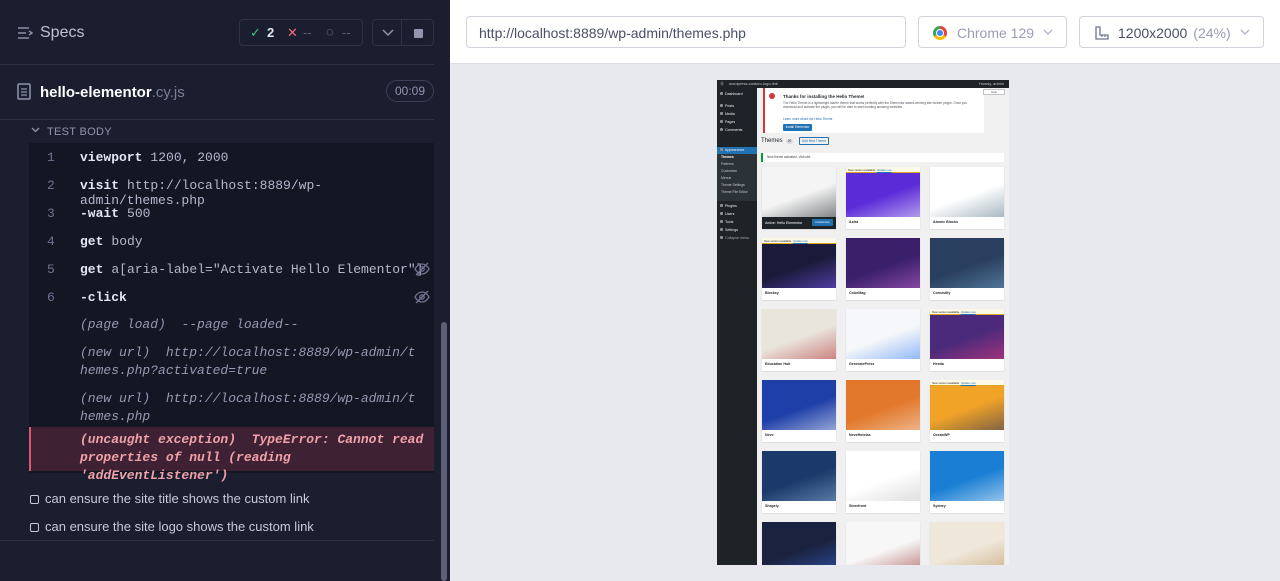 The image size is (1280, 581). I want to click on browser-selector: Chrome 129, so click(992, 32).